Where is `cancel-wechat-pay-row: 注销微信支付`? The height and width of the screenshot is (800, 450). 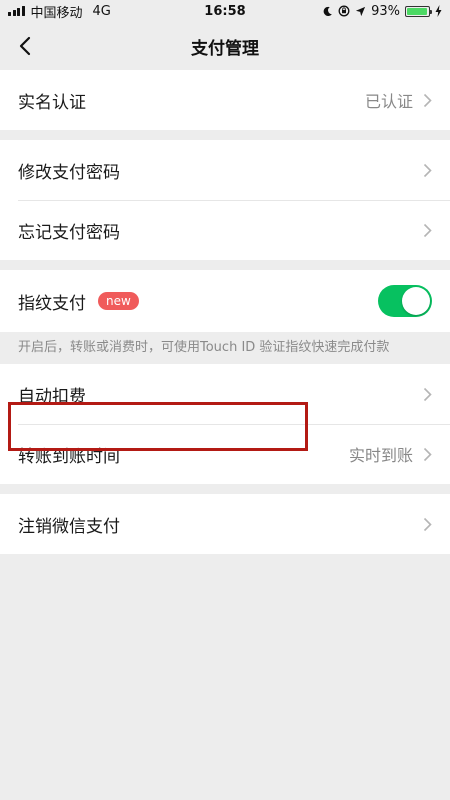 cancel-wechat-pay-row: 注销微信支付 is located at coordinates (225, 524).